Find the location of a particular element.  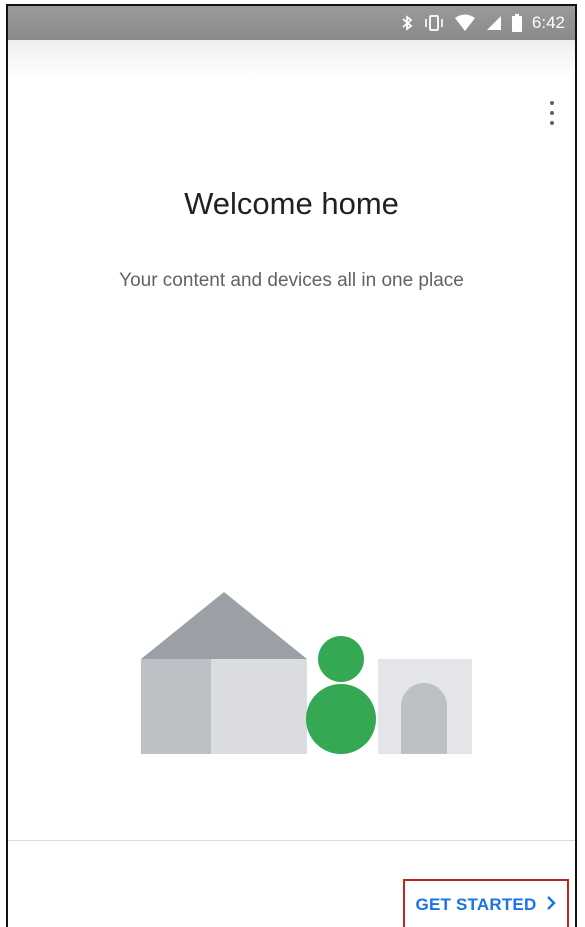

house-wall-dark is located at coordinates (176, 706).